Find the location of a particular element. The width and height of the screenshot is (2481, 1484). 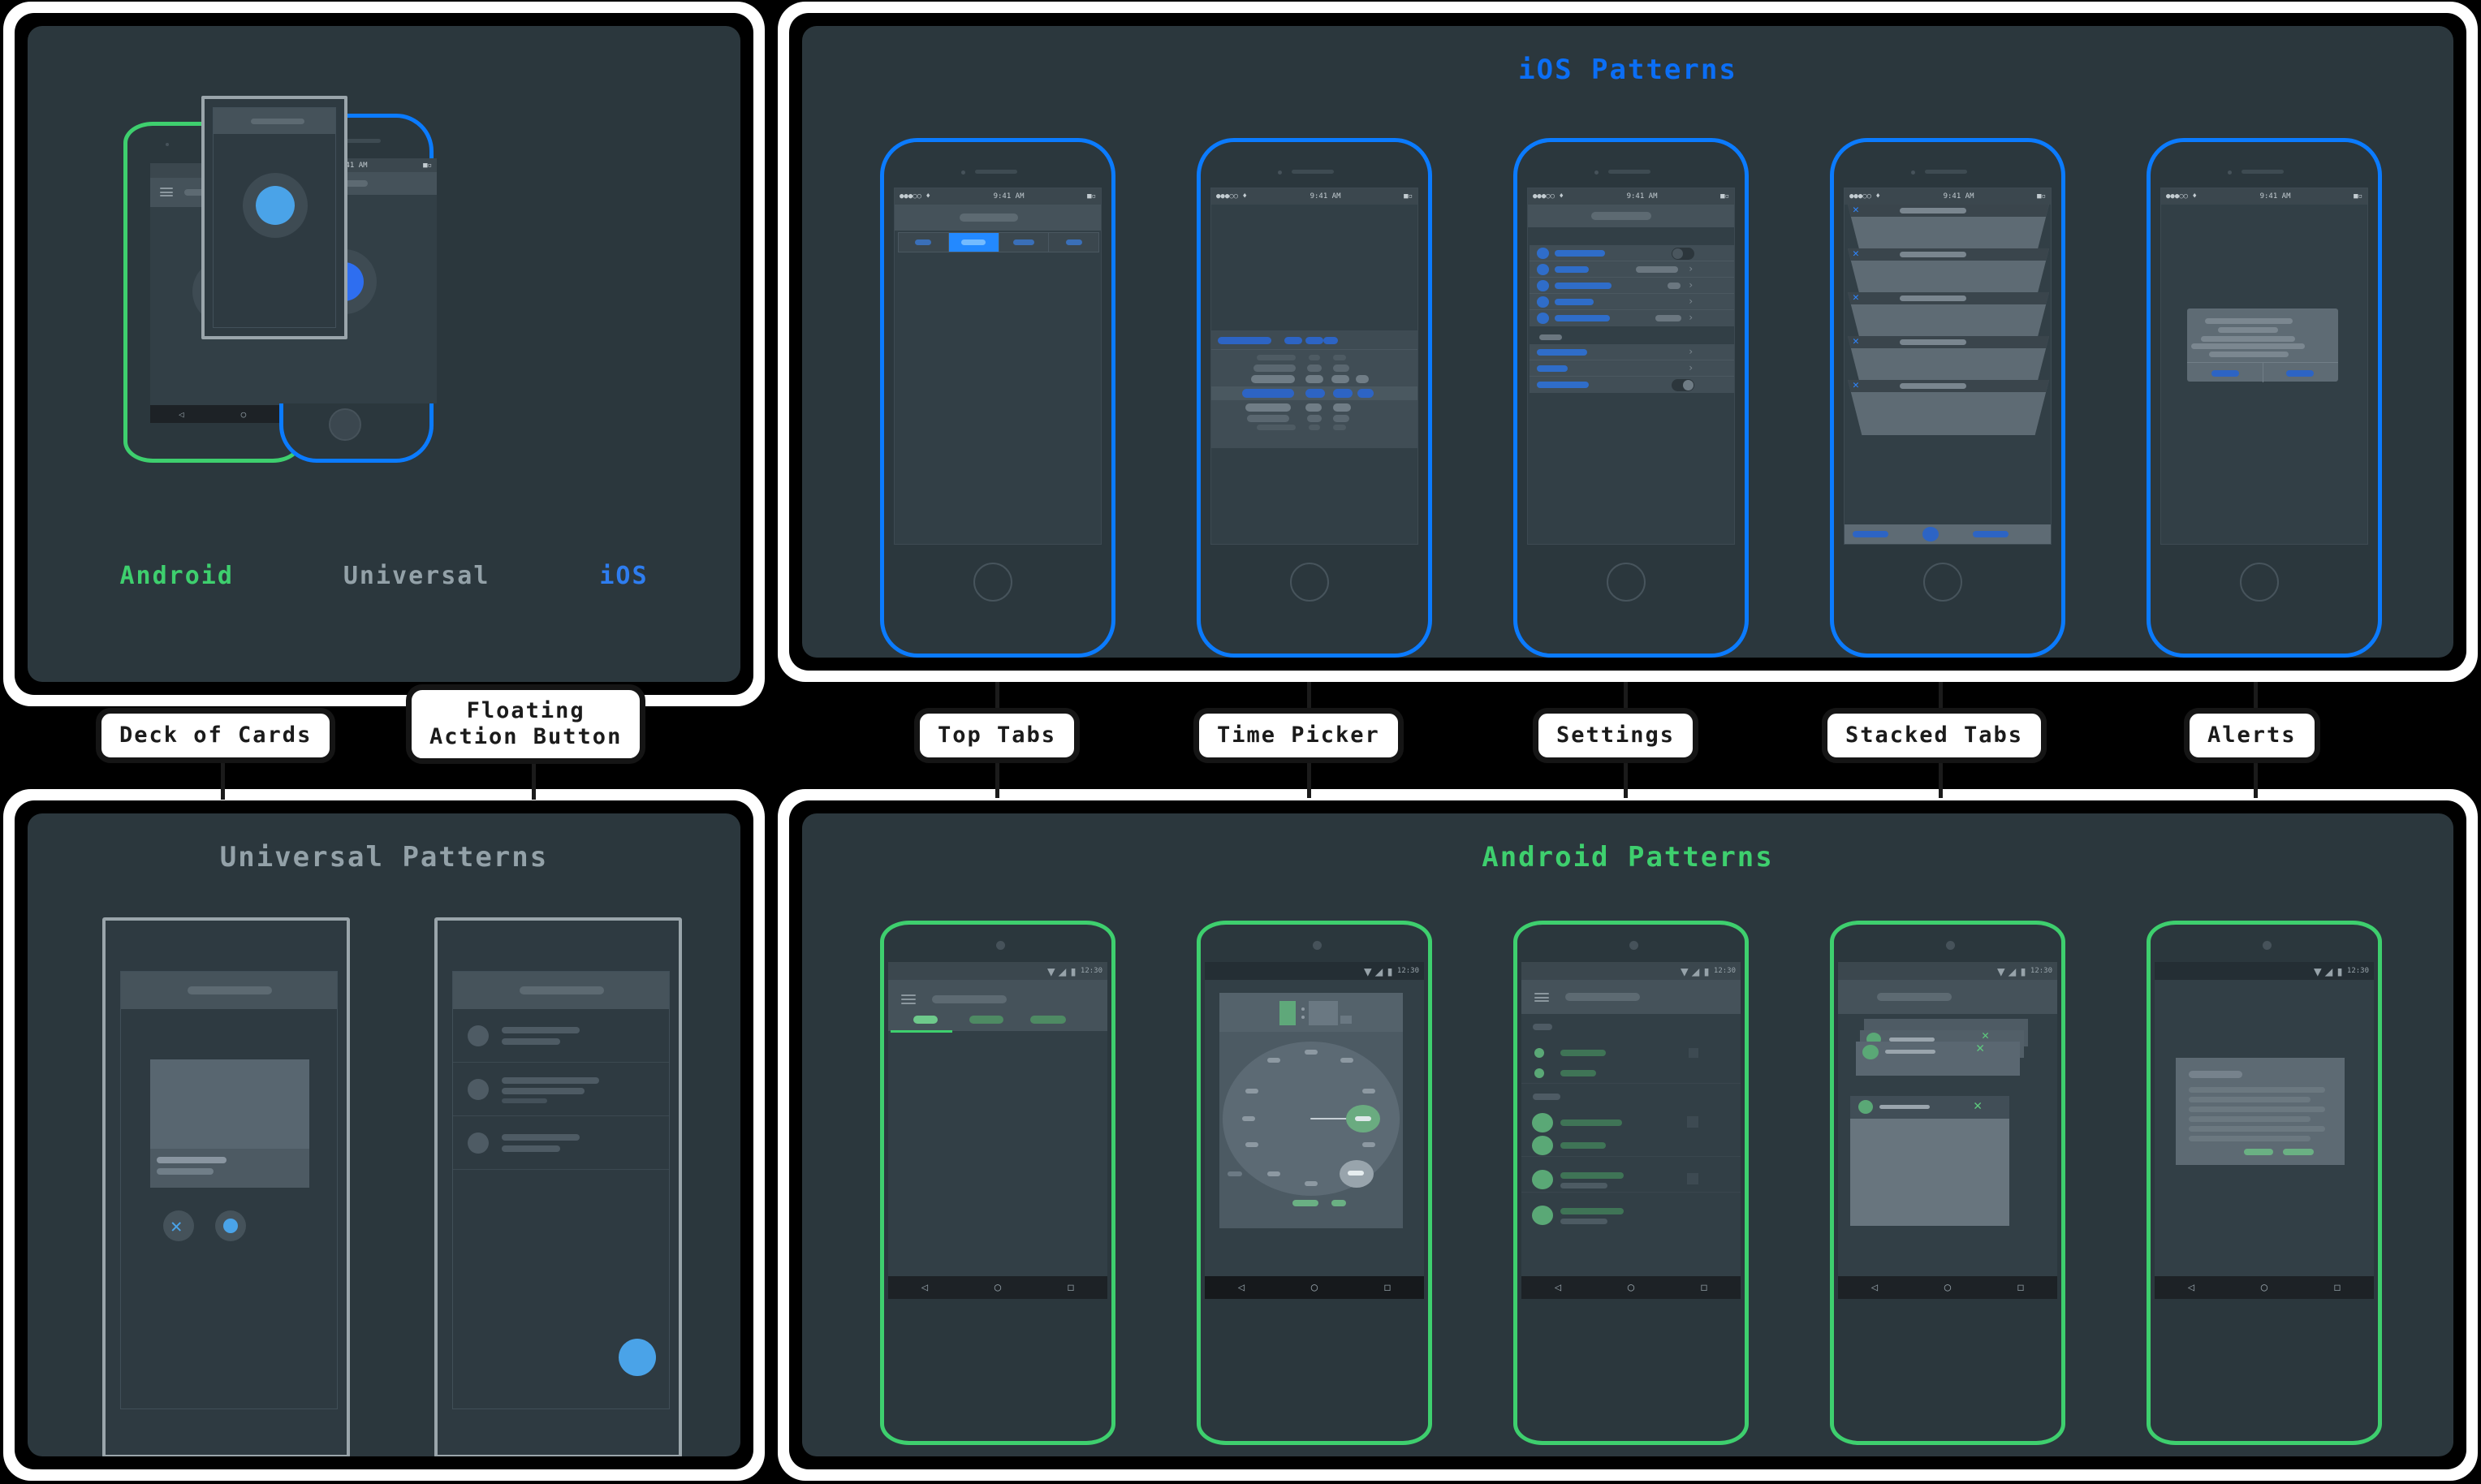

chip-time-picker: Time Picker is located at coordinates (1298, 735).